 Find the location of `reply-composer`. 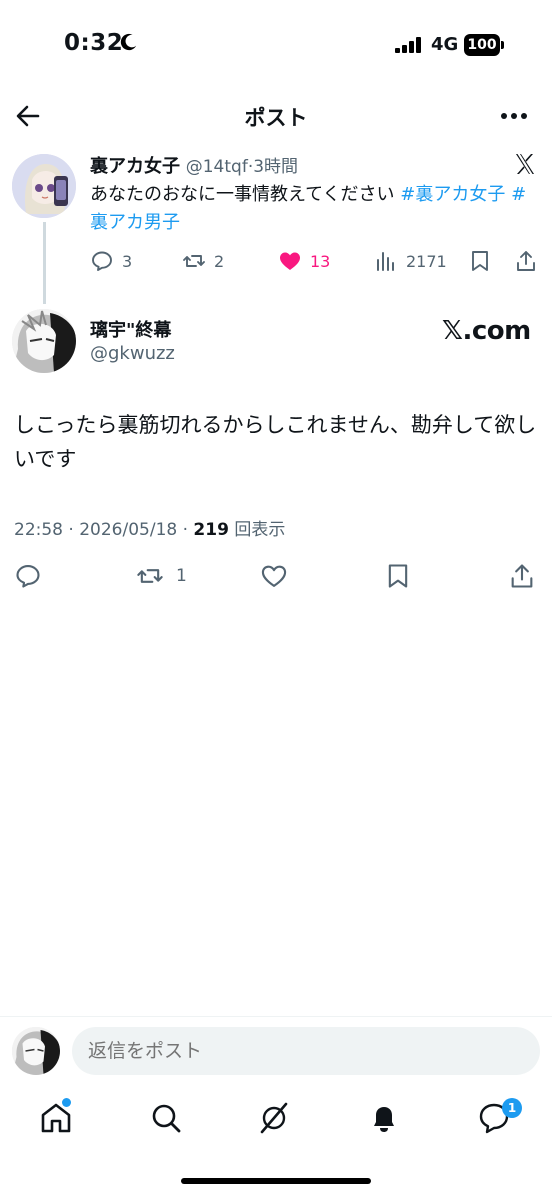

reply-composer is located at coordinates (276, 1051).